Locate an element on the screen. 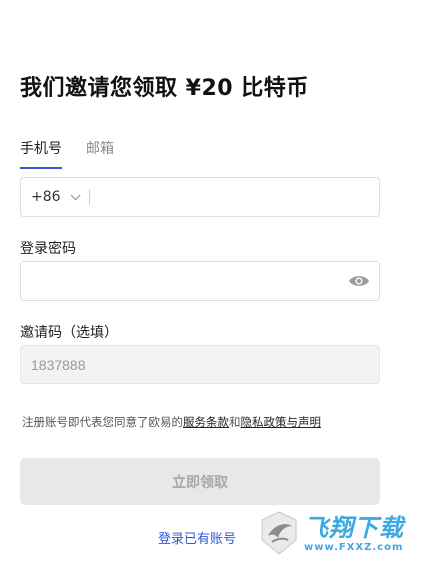 The width and height of the screenshot is (424, 569). privacy-policy-link: 隐私政策与声明 is located at coordinates (281, 422).